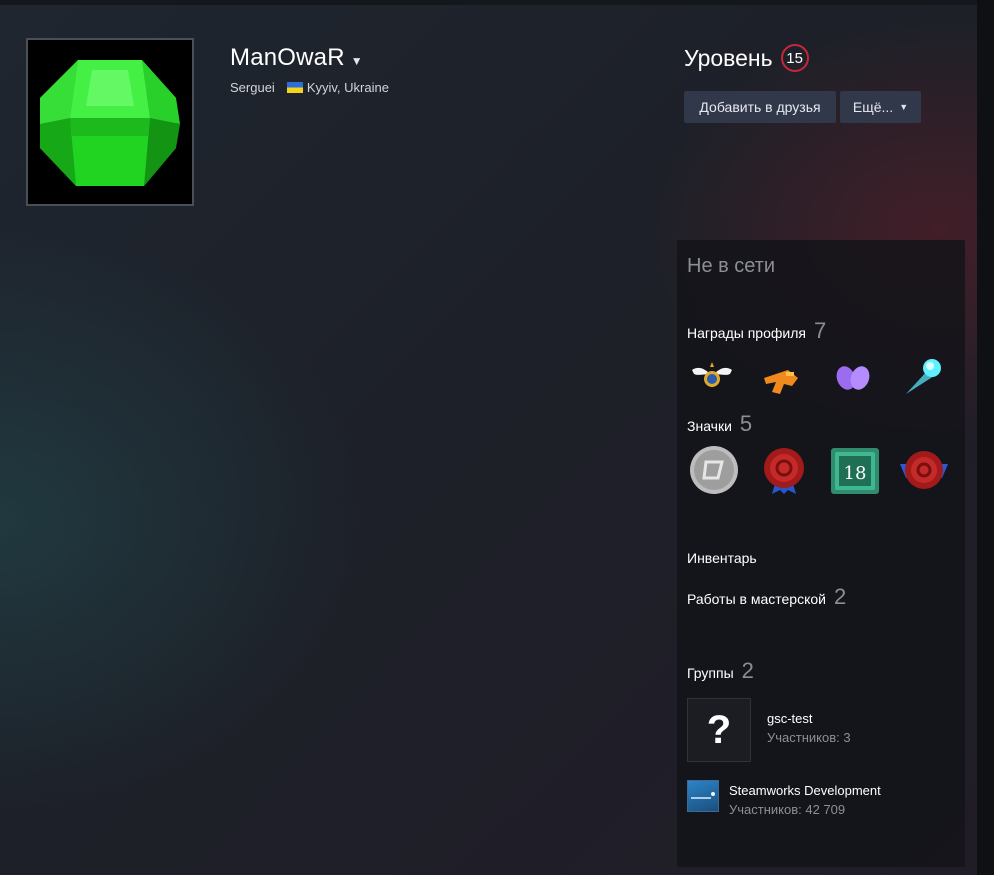  What do you see at coordinates (760, 107) in the screenshot?
I see `add-friend-button: Добавить в друзья` at bounding box center [760, 107].